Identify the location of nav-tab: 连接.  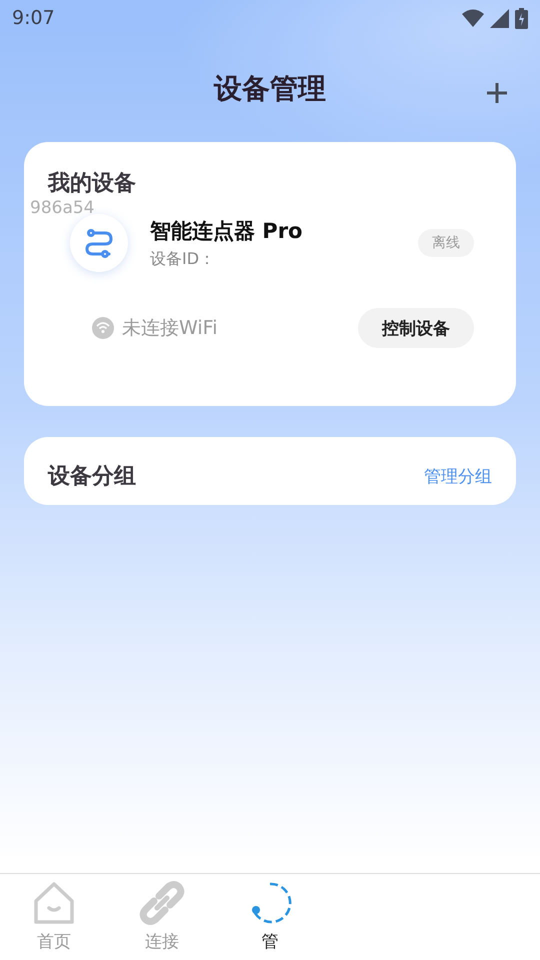
(162, 917).